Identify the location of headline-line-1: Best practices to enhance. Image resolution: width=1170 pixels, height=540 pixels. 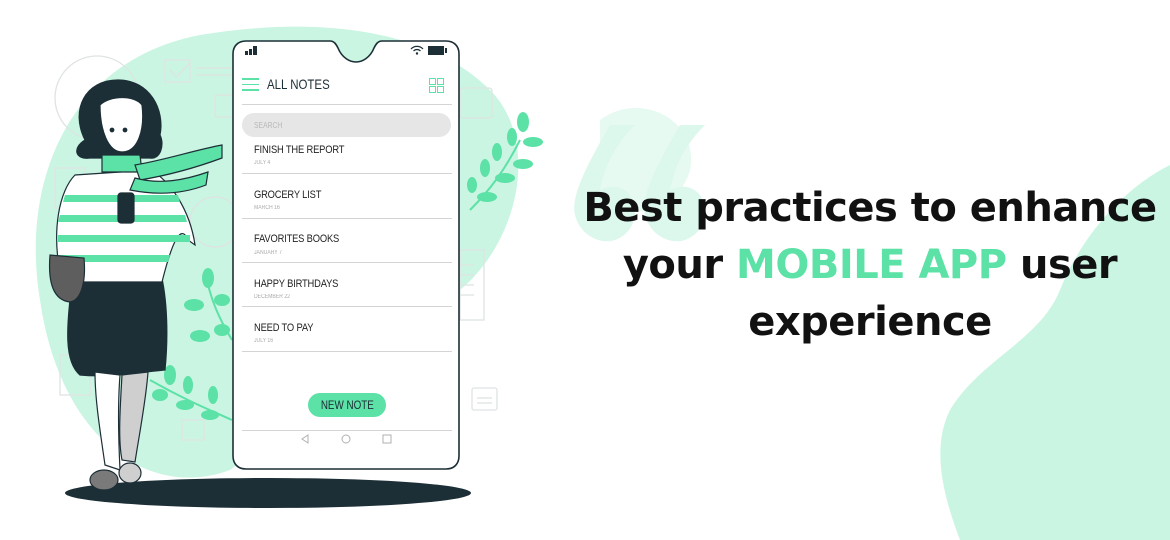
(870, 208).